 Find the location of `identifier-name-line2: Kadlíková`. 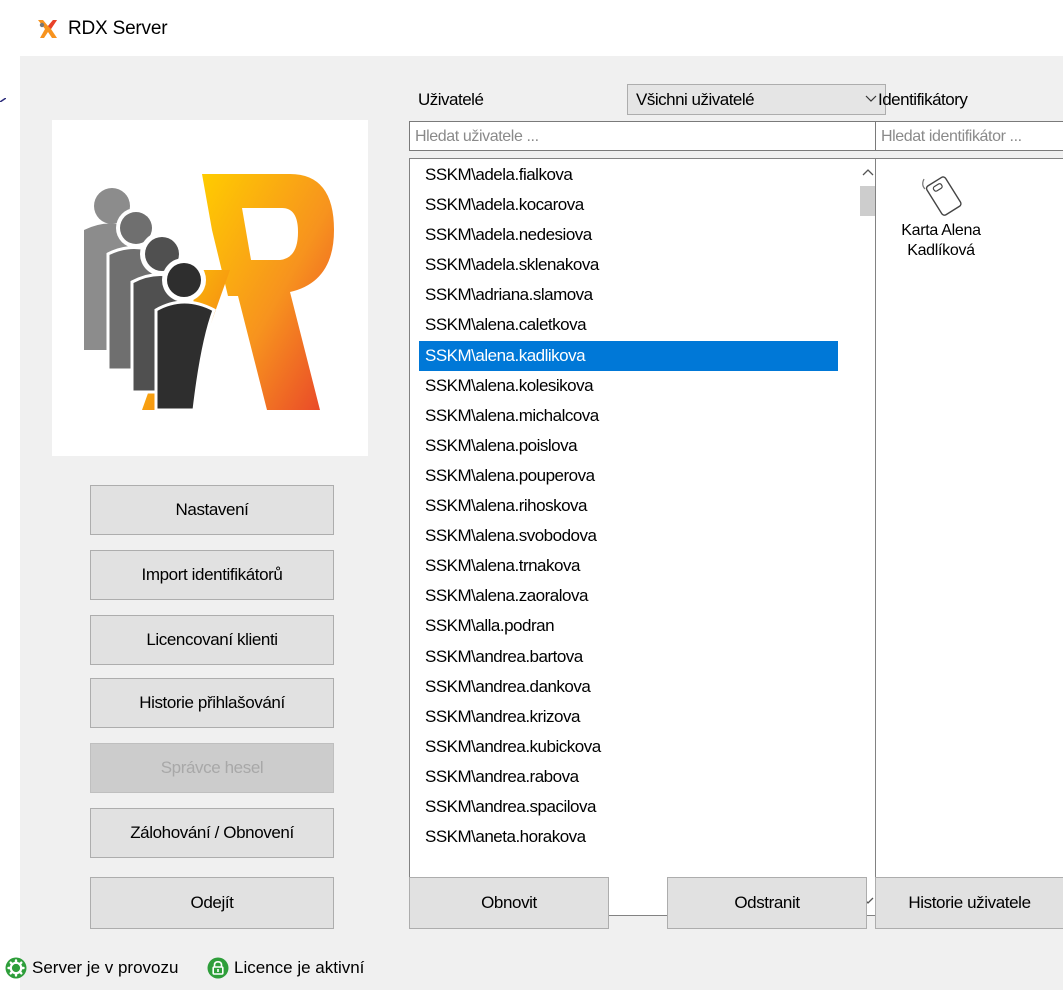

identifier-name-line2: Kadlíková is located at coordinates (941, 250).